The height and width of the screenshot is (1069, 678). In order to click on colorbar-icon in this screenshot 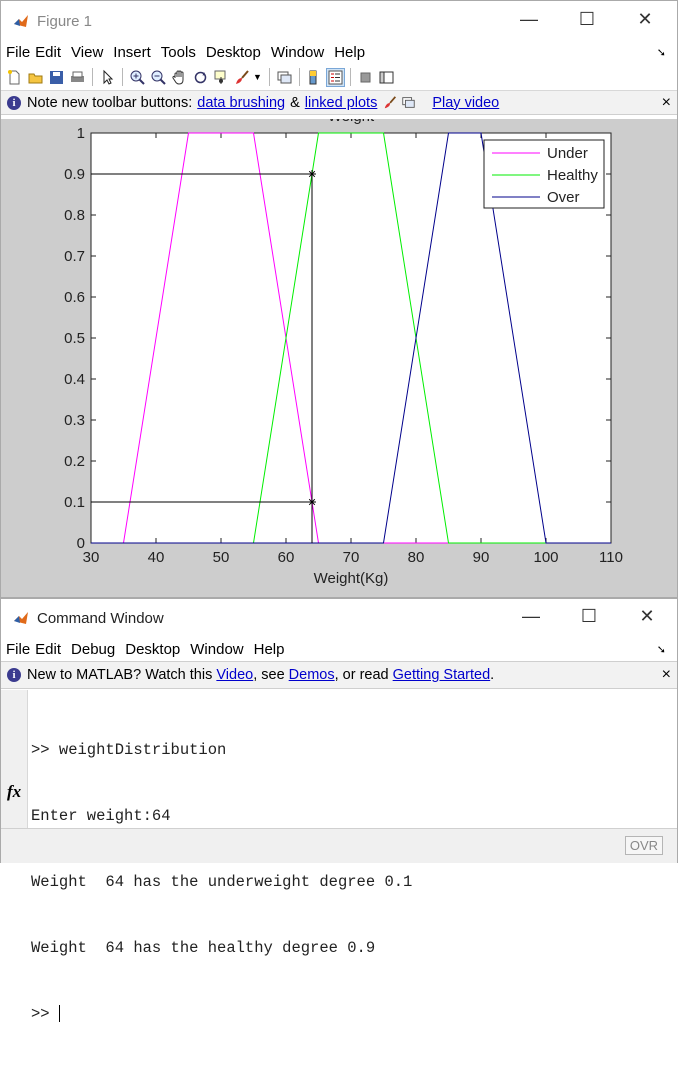, I will do `click(314, 77)`.